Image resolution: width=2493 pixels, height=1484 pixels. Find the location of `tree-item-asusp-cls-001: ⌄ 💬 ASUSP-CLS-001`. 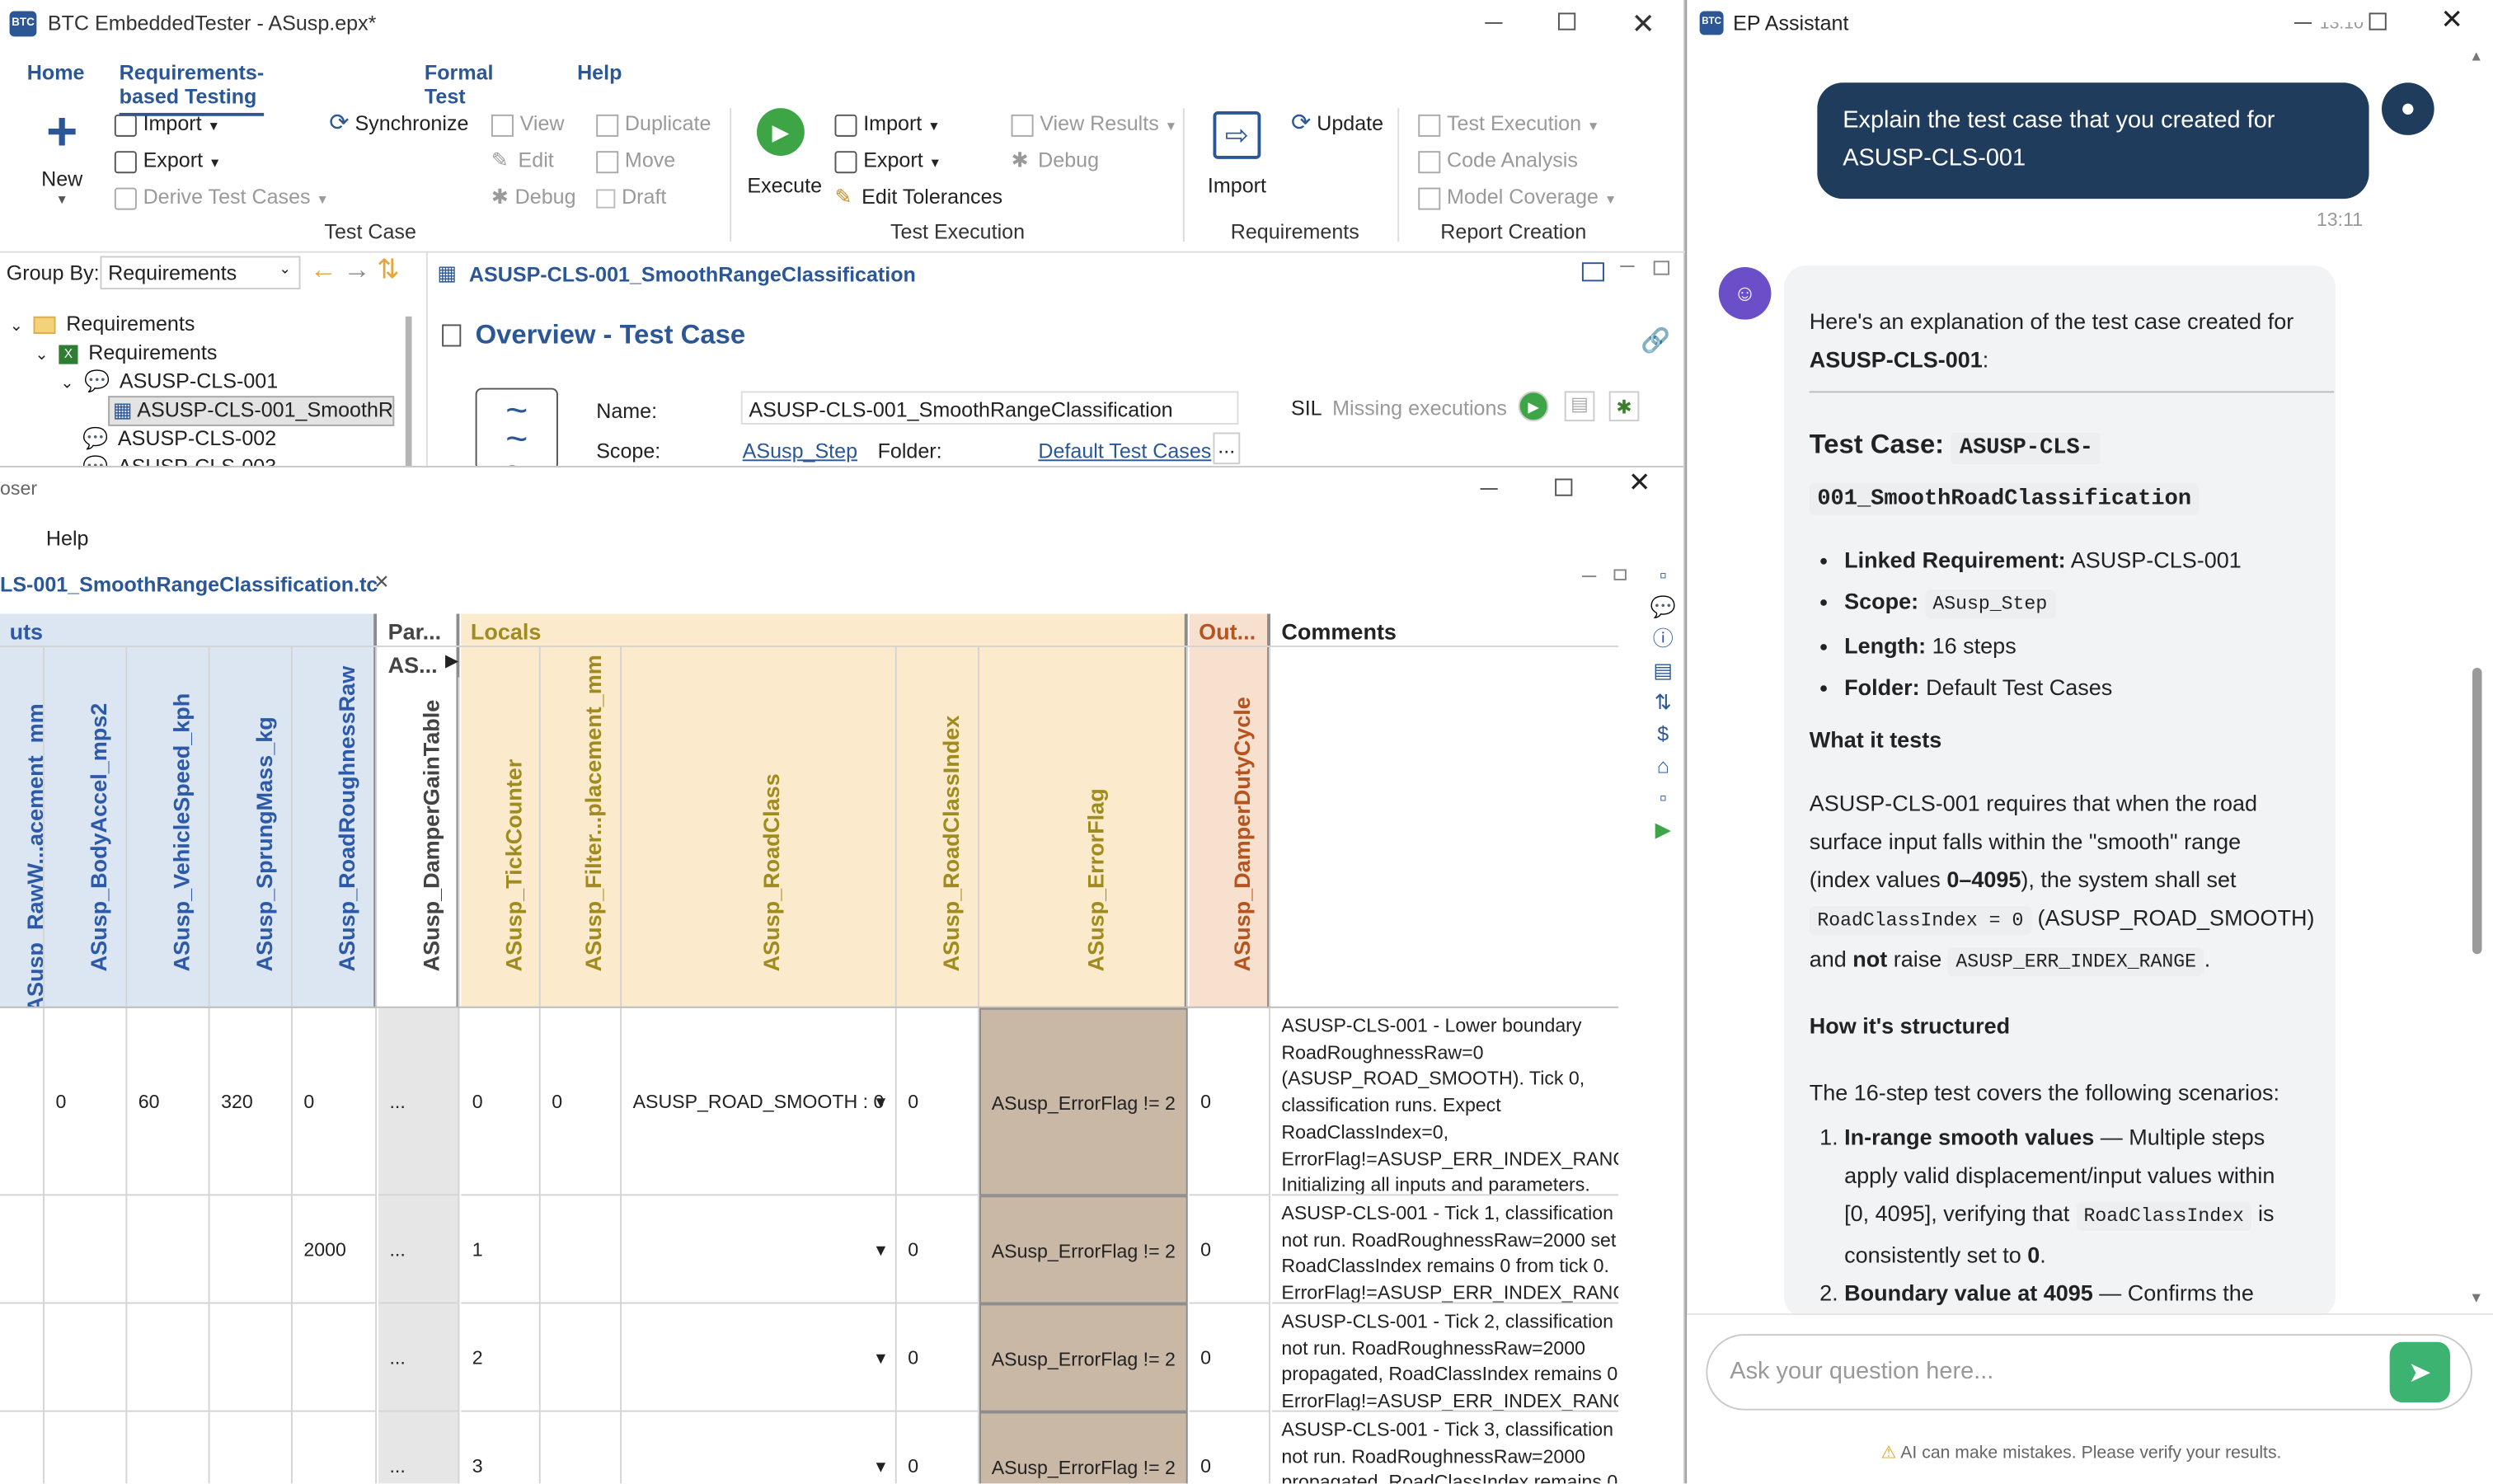

tree-item-asusp-cls-001: ⌄ 💬 ASUSP-CLS-001 is located at coordinates (169, 381).